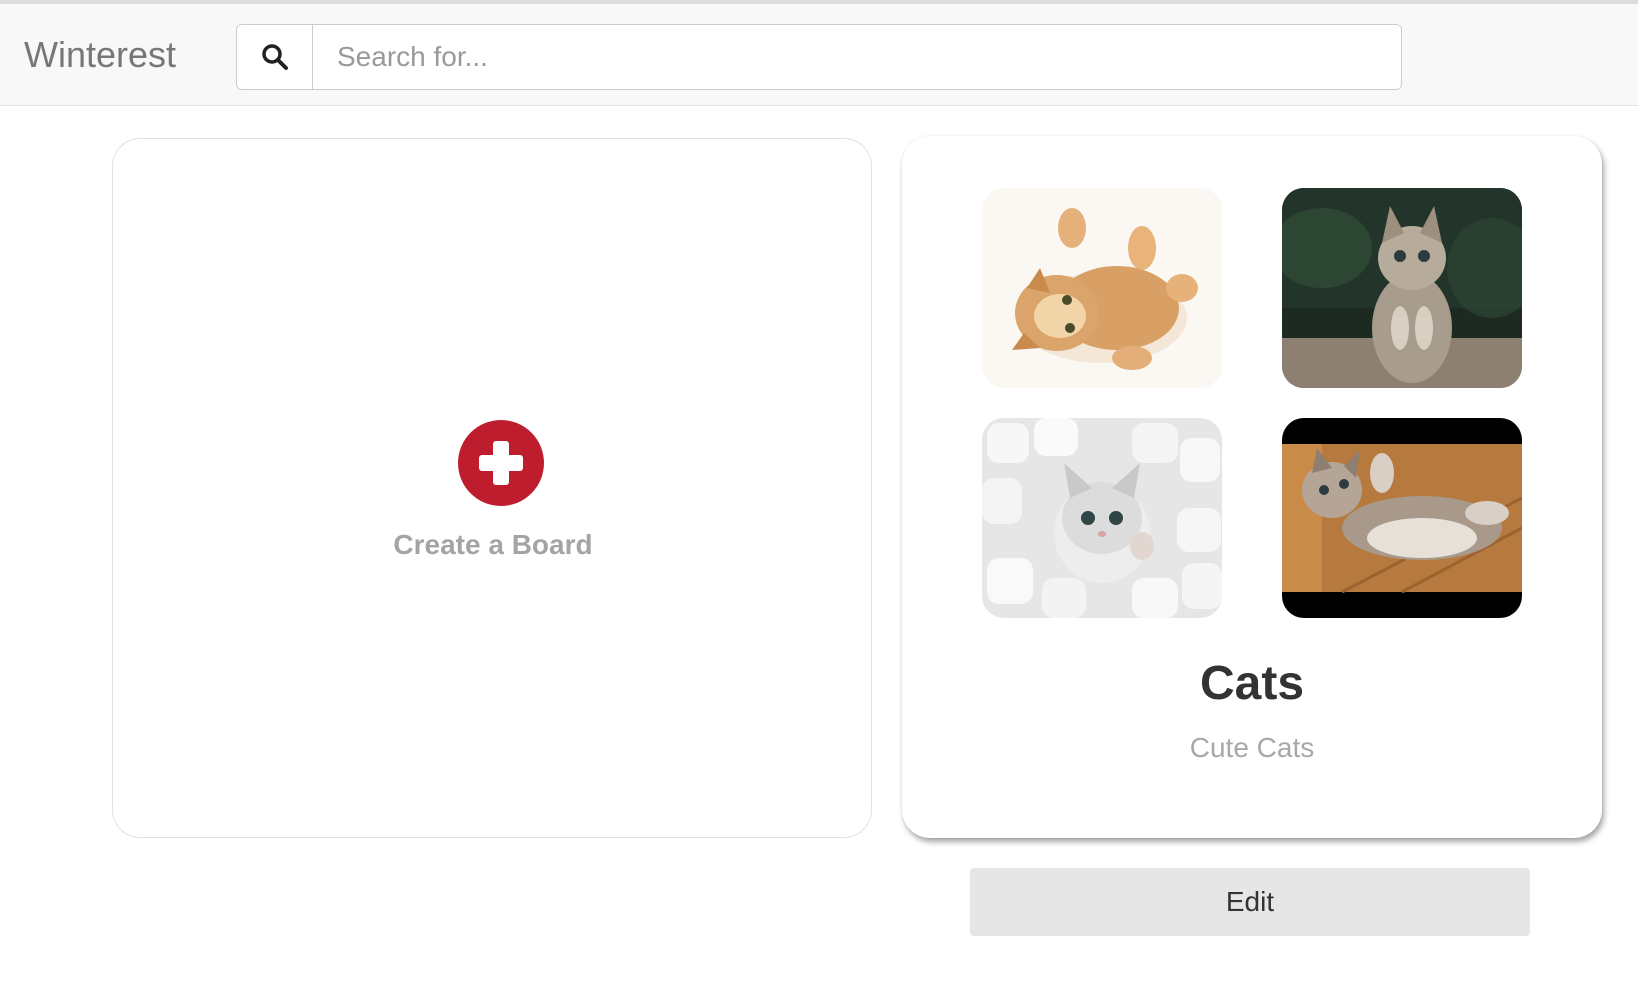 The image size is (1638, 982). What do you see at coordinates (493, 545) in the screenshot?
I see `create-board-label: Create a Board` at bounding box center [493, 545].